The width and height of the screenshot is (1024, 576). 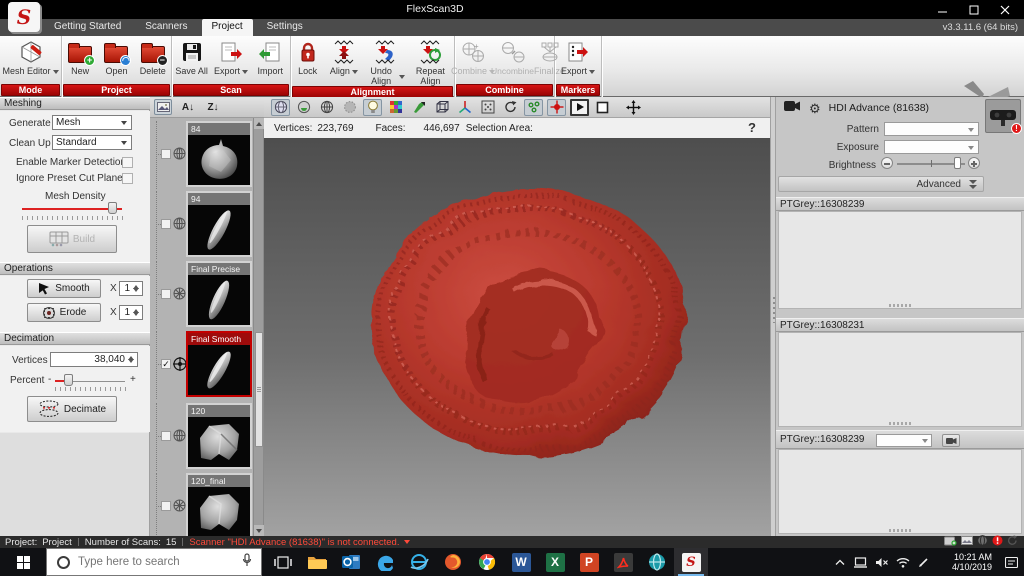 I want to click on wireframe-view-icon, so click(x=326, y=107).